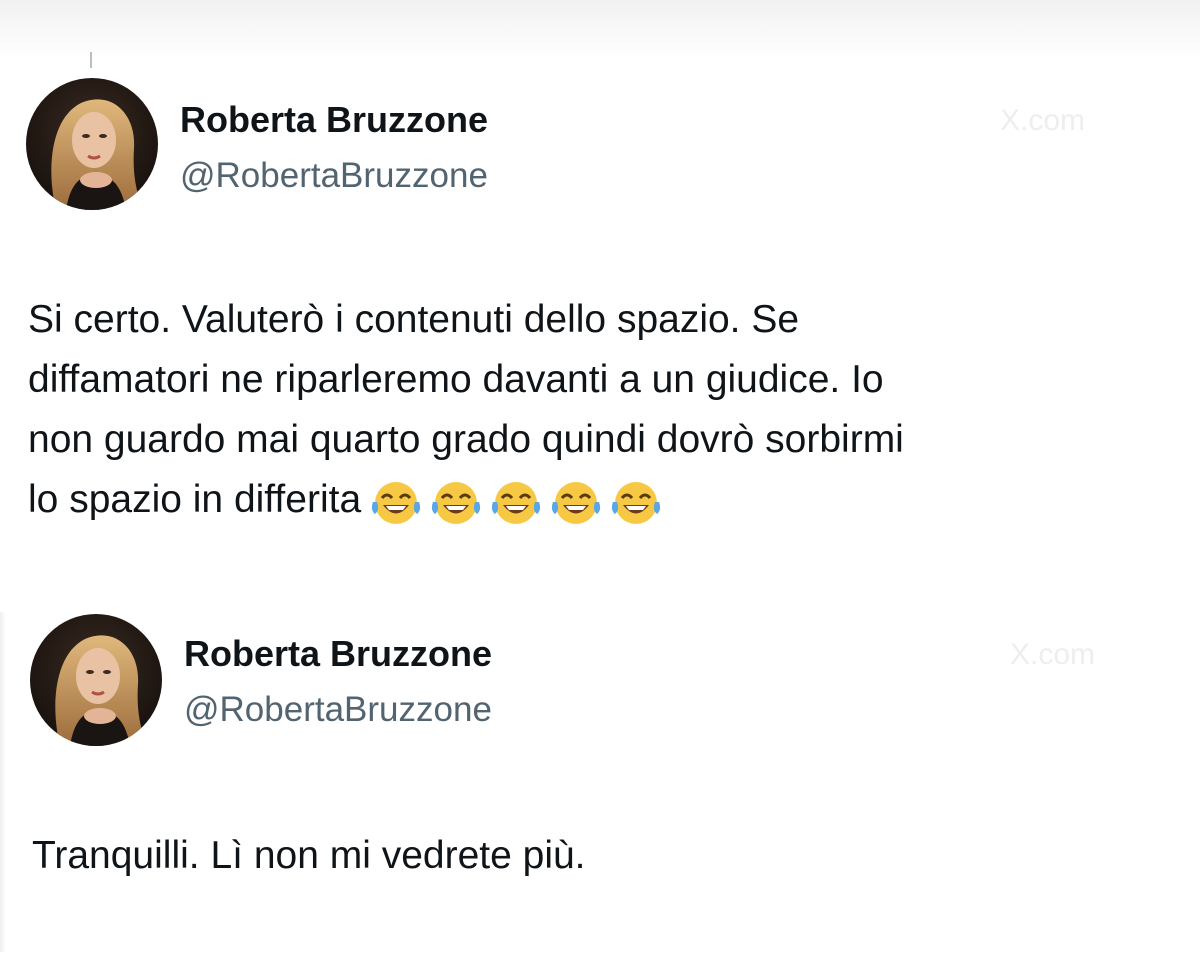  I want to click on emoji-row, so click(519, 502).